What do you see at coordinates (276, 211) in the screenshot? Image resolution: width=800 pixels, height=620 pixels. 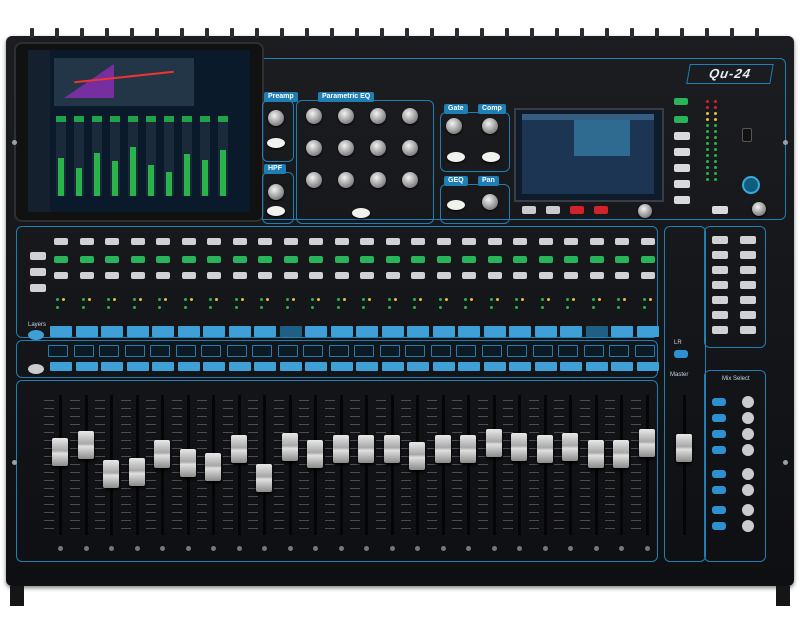 I see `hpf-select-button` at bounding box center [276, 211].